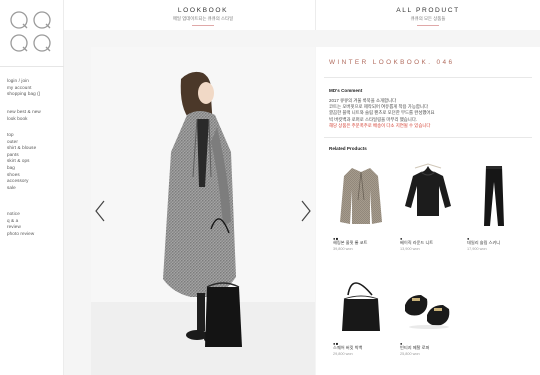 This screenshot has width=540, height=375. I want to click on login-join-link: login / join, so click(23, 81).